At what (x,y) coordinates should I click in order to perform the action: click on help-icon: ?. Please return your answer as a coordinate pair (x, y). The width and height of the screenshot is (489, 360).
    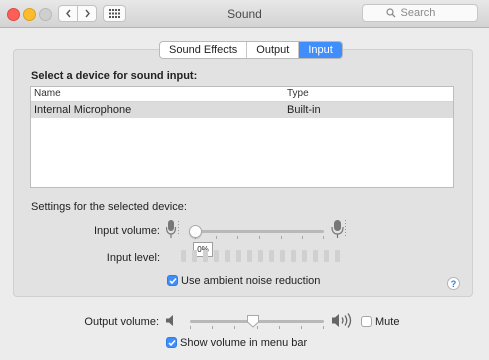
    Looking at the image, I should click on (453, 284).